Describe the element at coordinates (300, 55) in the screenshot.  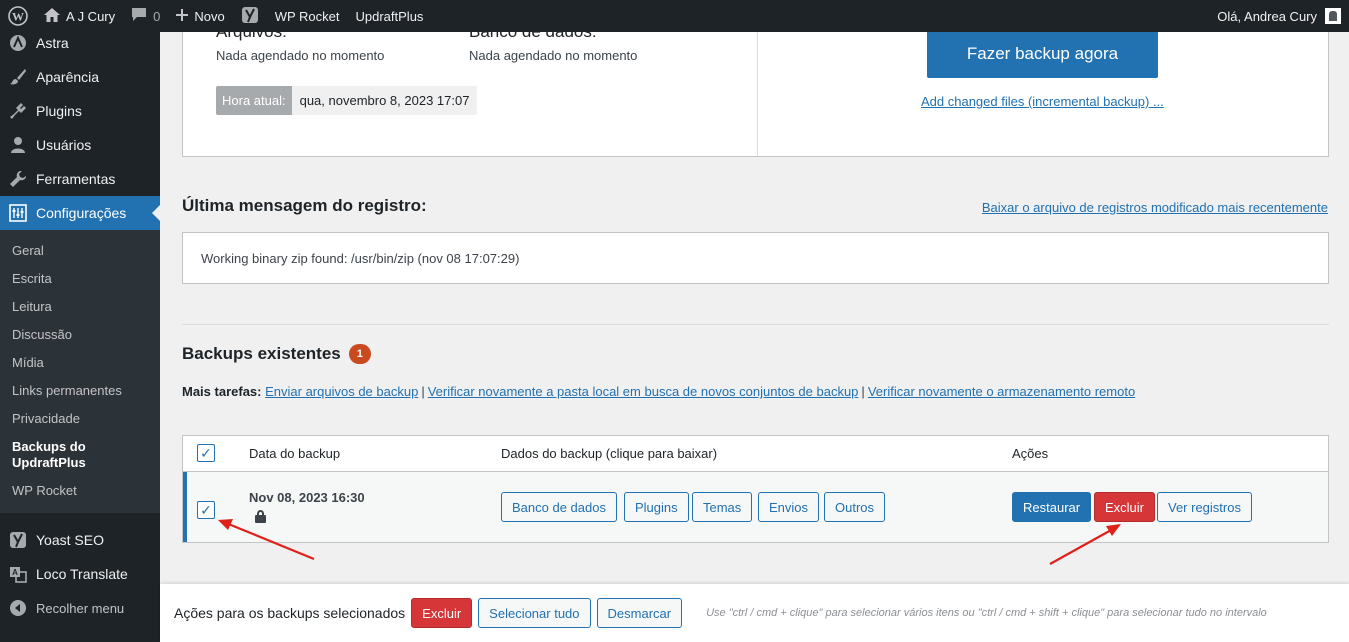
I see `files-schedule: Nada agendado no momento` at that location.